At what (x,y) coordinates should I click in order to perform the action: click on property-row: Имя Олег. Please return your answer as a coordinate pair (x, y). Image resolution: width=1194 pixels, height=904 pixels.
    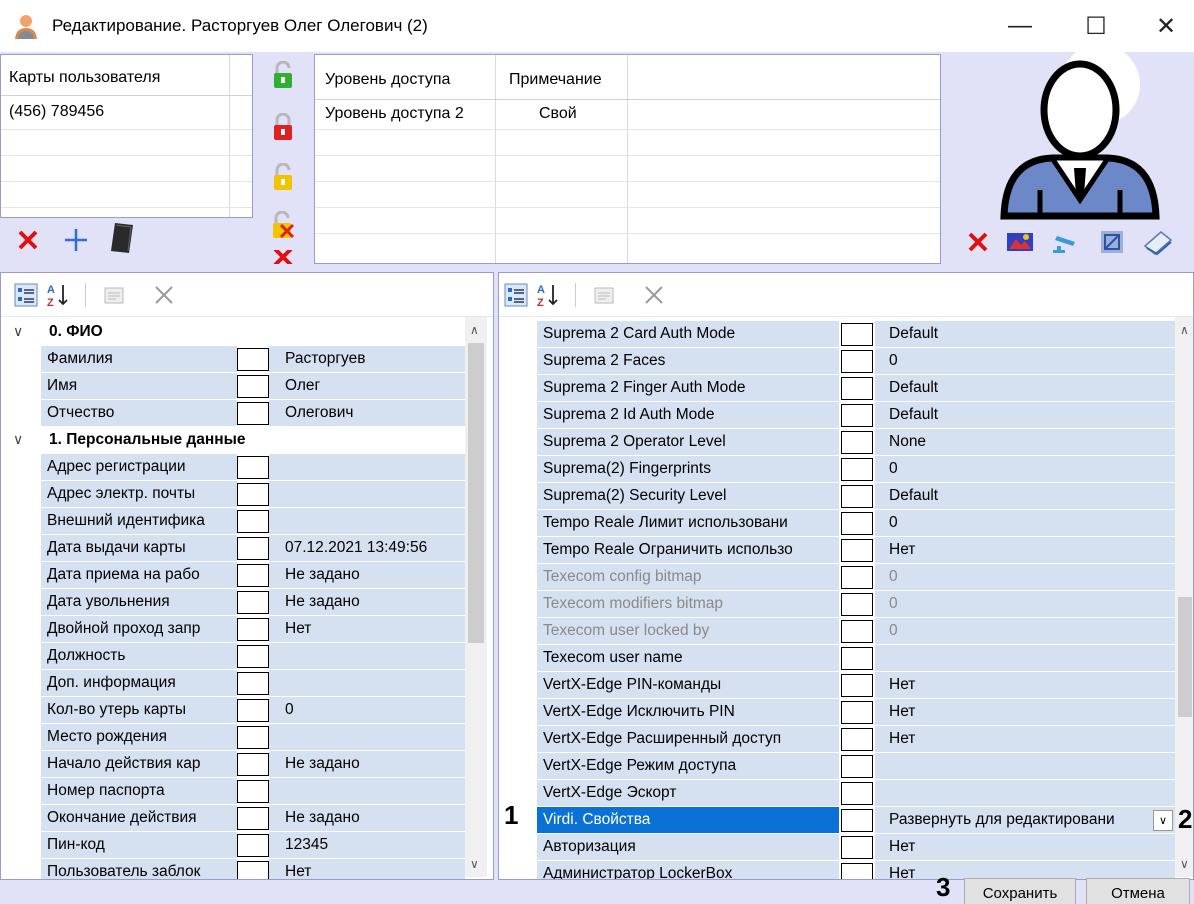
    Looking at the image, I should click on (233, 386).